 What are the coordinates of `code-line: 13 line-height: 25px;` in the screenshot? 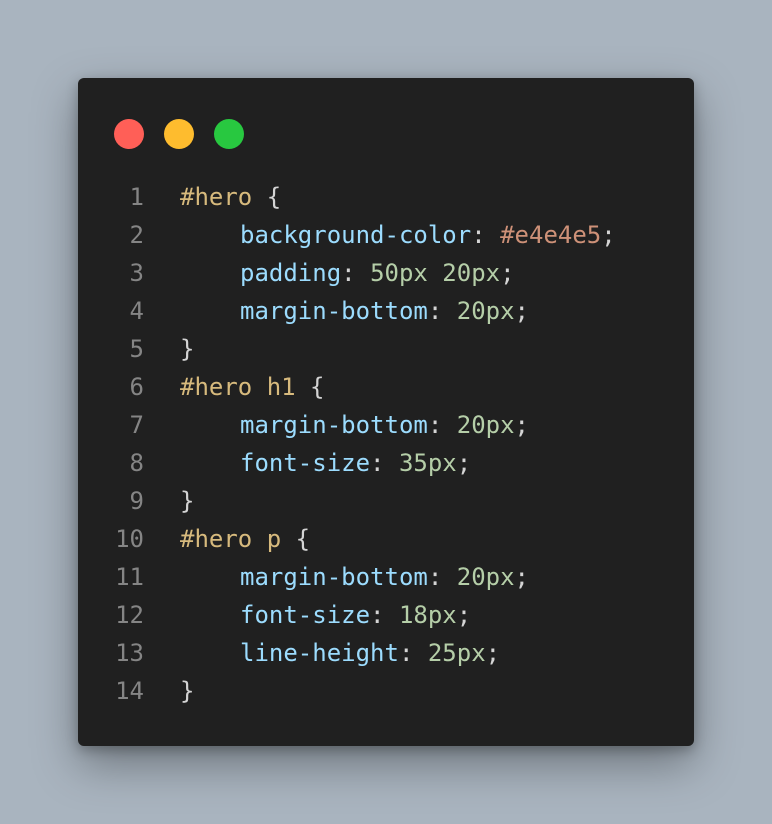 It's located at (386, 653).